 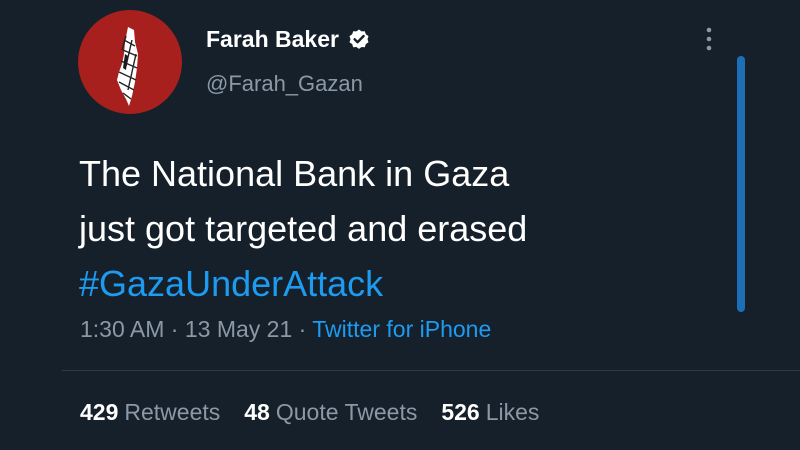 I want to click on author-handle: @Farah_Gazan, so click(x=284, y=84).